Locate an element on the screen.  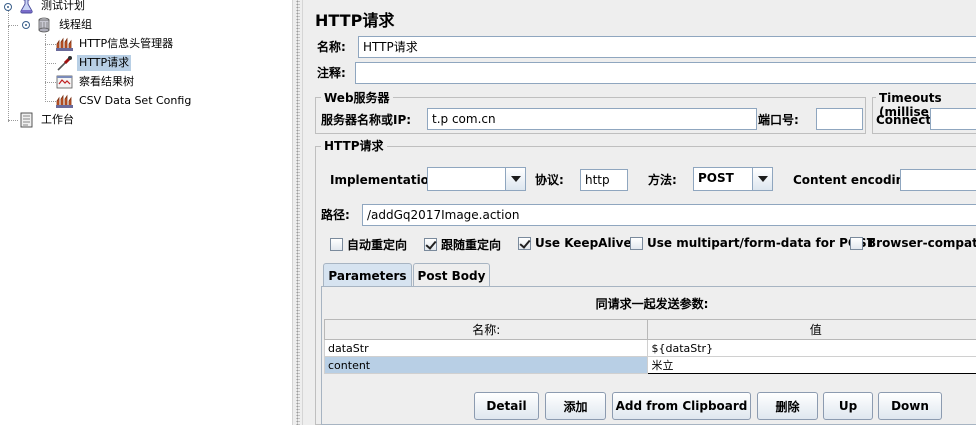
keepalive-checkbox: Use KeepAlive is located at coordinates (575, 243).